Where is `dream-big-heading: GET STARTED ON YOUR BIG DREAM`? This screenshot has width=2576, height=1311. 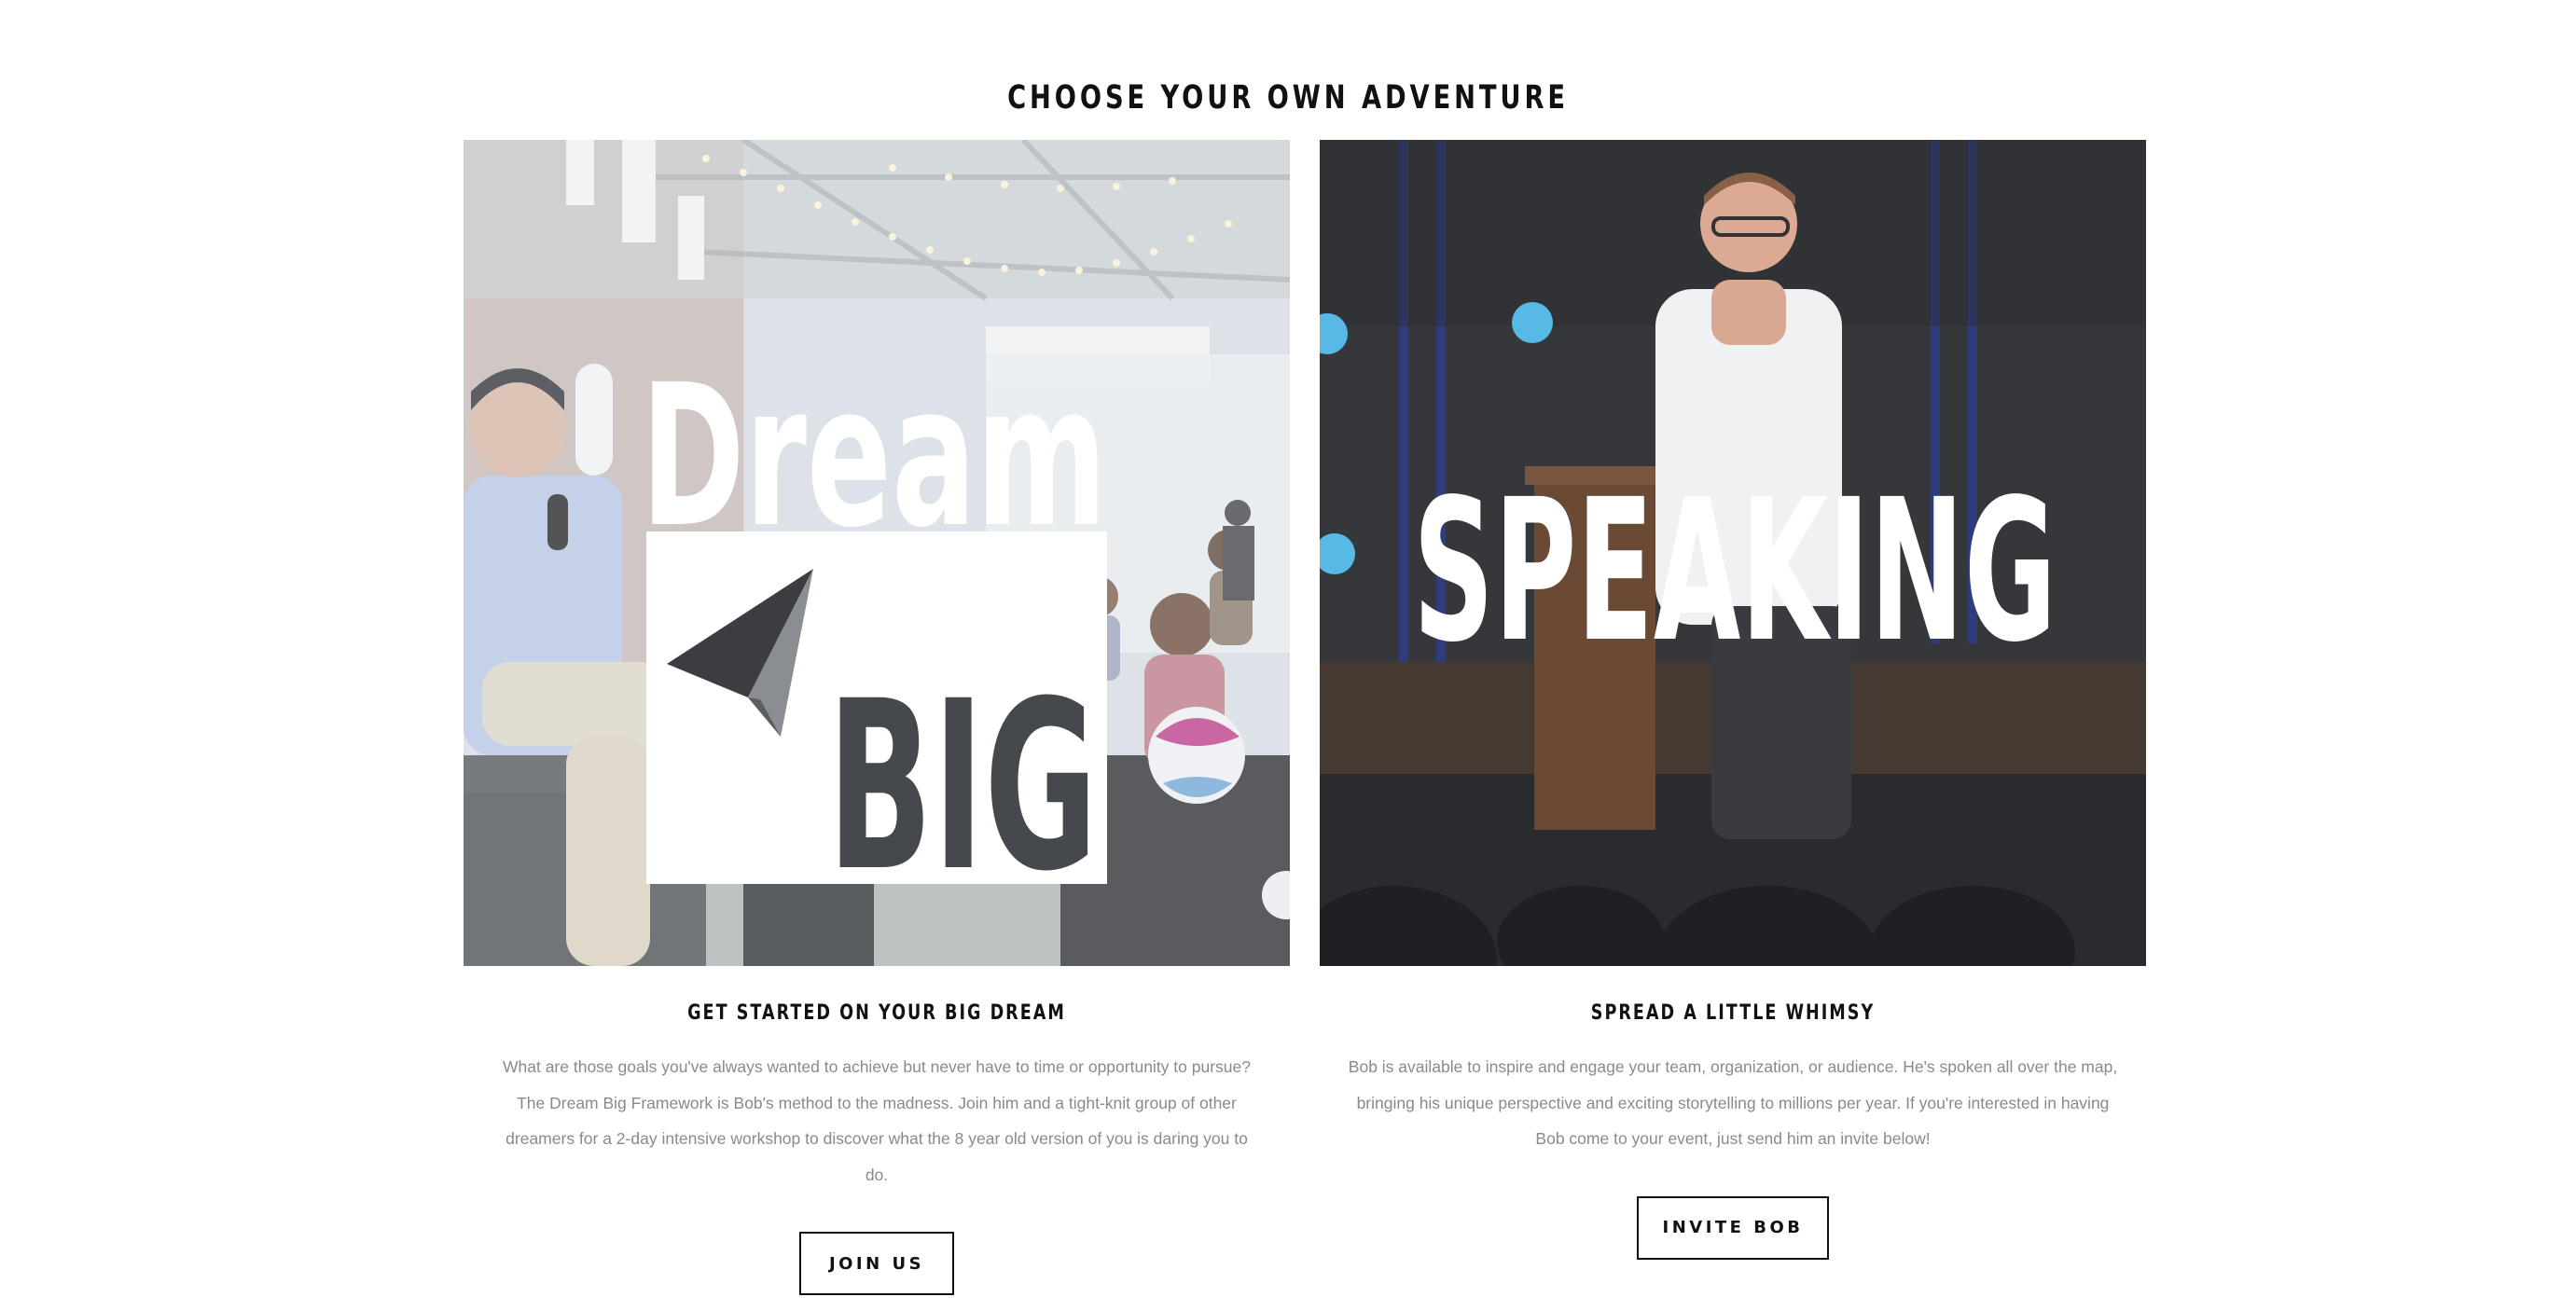 dream-big-heading: GET STARTED ON YOUR BIG DREAM is located at coordinates (876, 1013).